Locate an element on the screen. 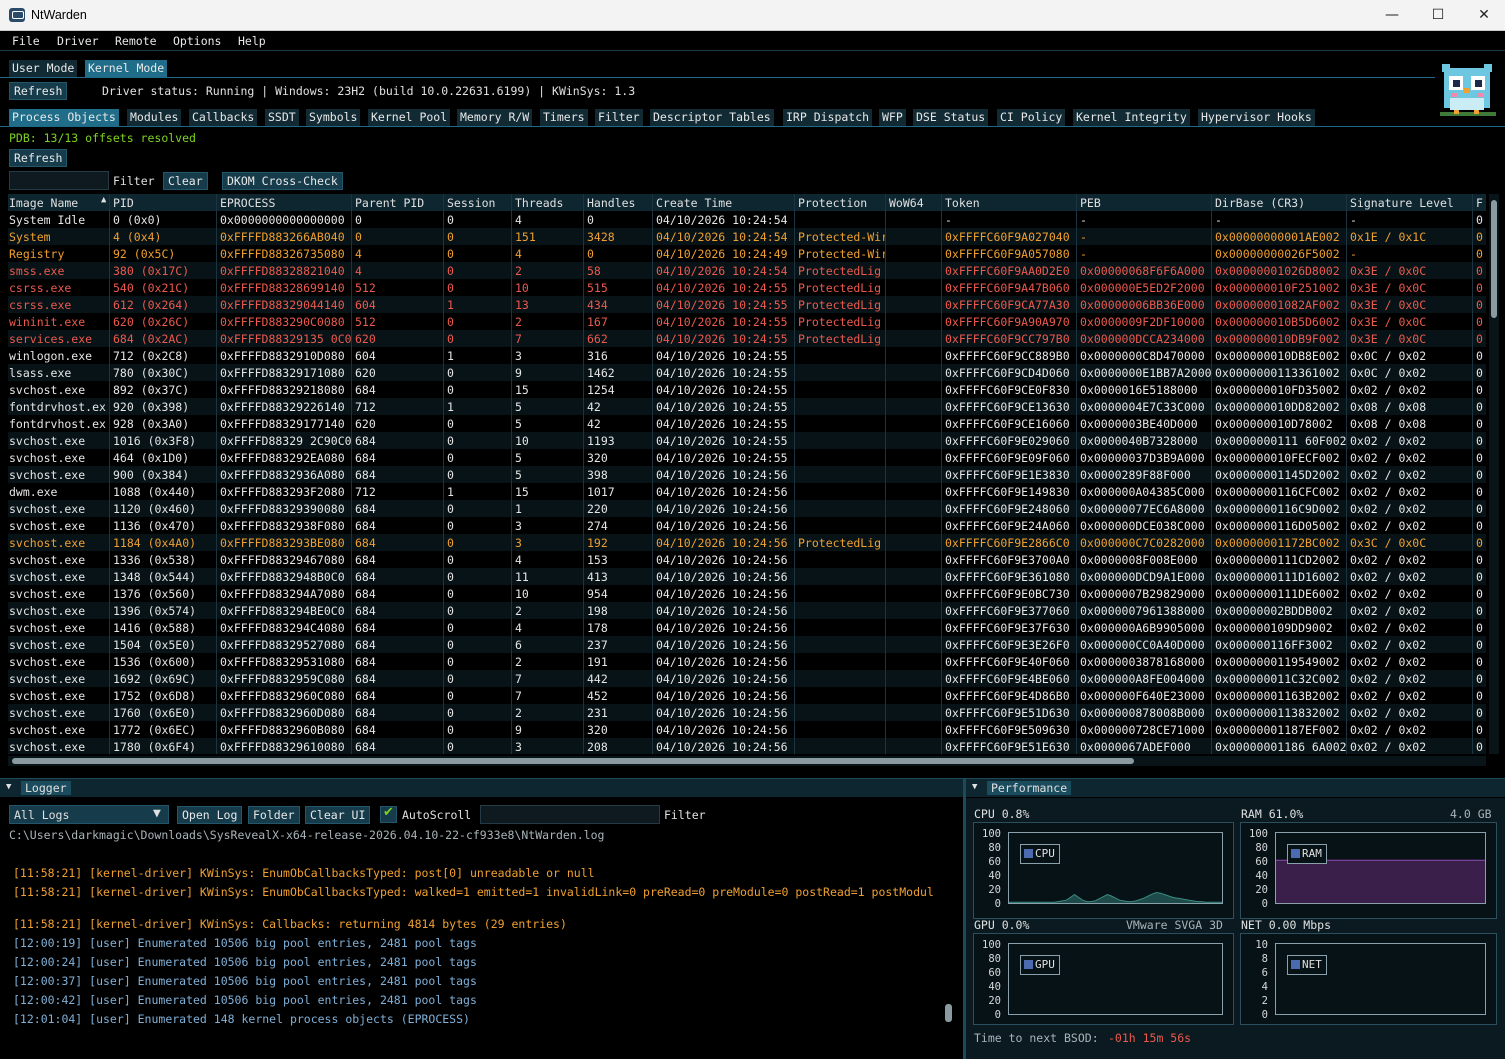 The width and height of the screenshot is (1505, 1059). driver-refresh-button: Refresh is located at coordinates (38, 91).